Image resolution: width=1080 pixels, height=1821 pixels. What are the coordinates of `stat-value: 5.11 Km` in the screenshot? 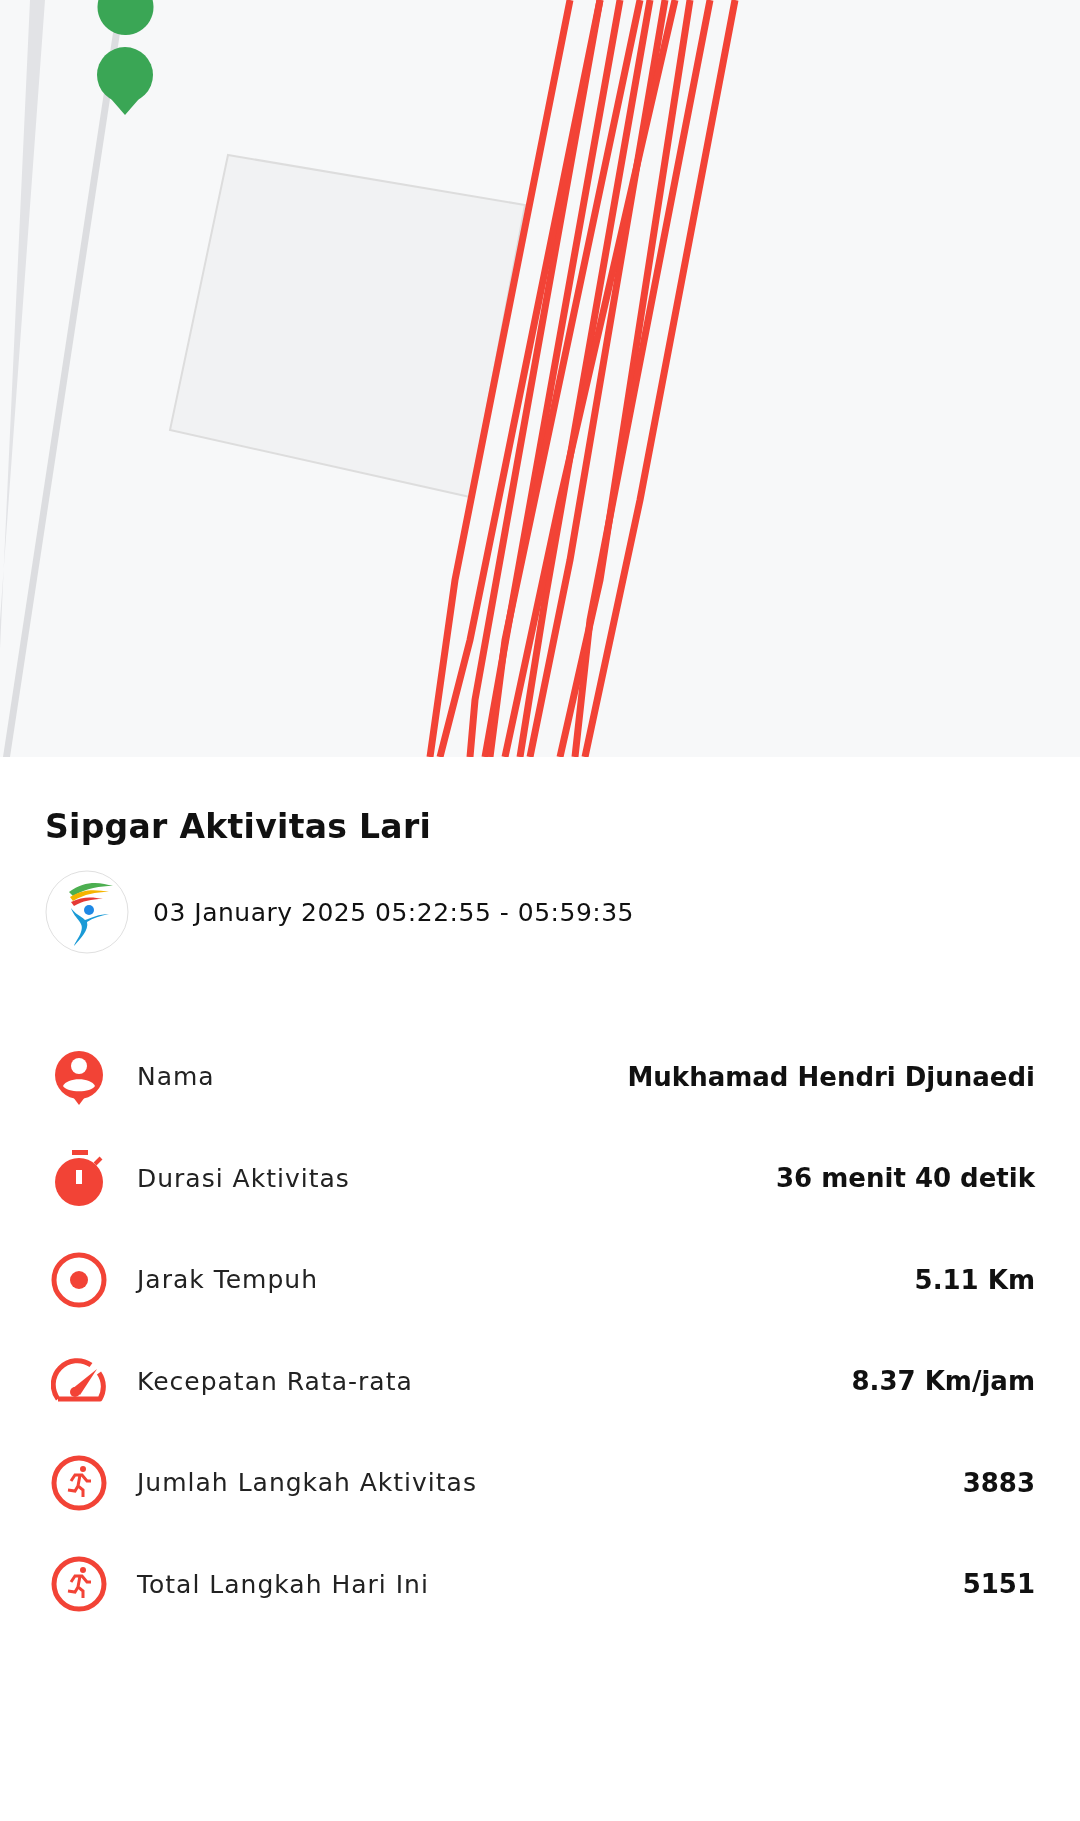 It's located at (974, 1279).